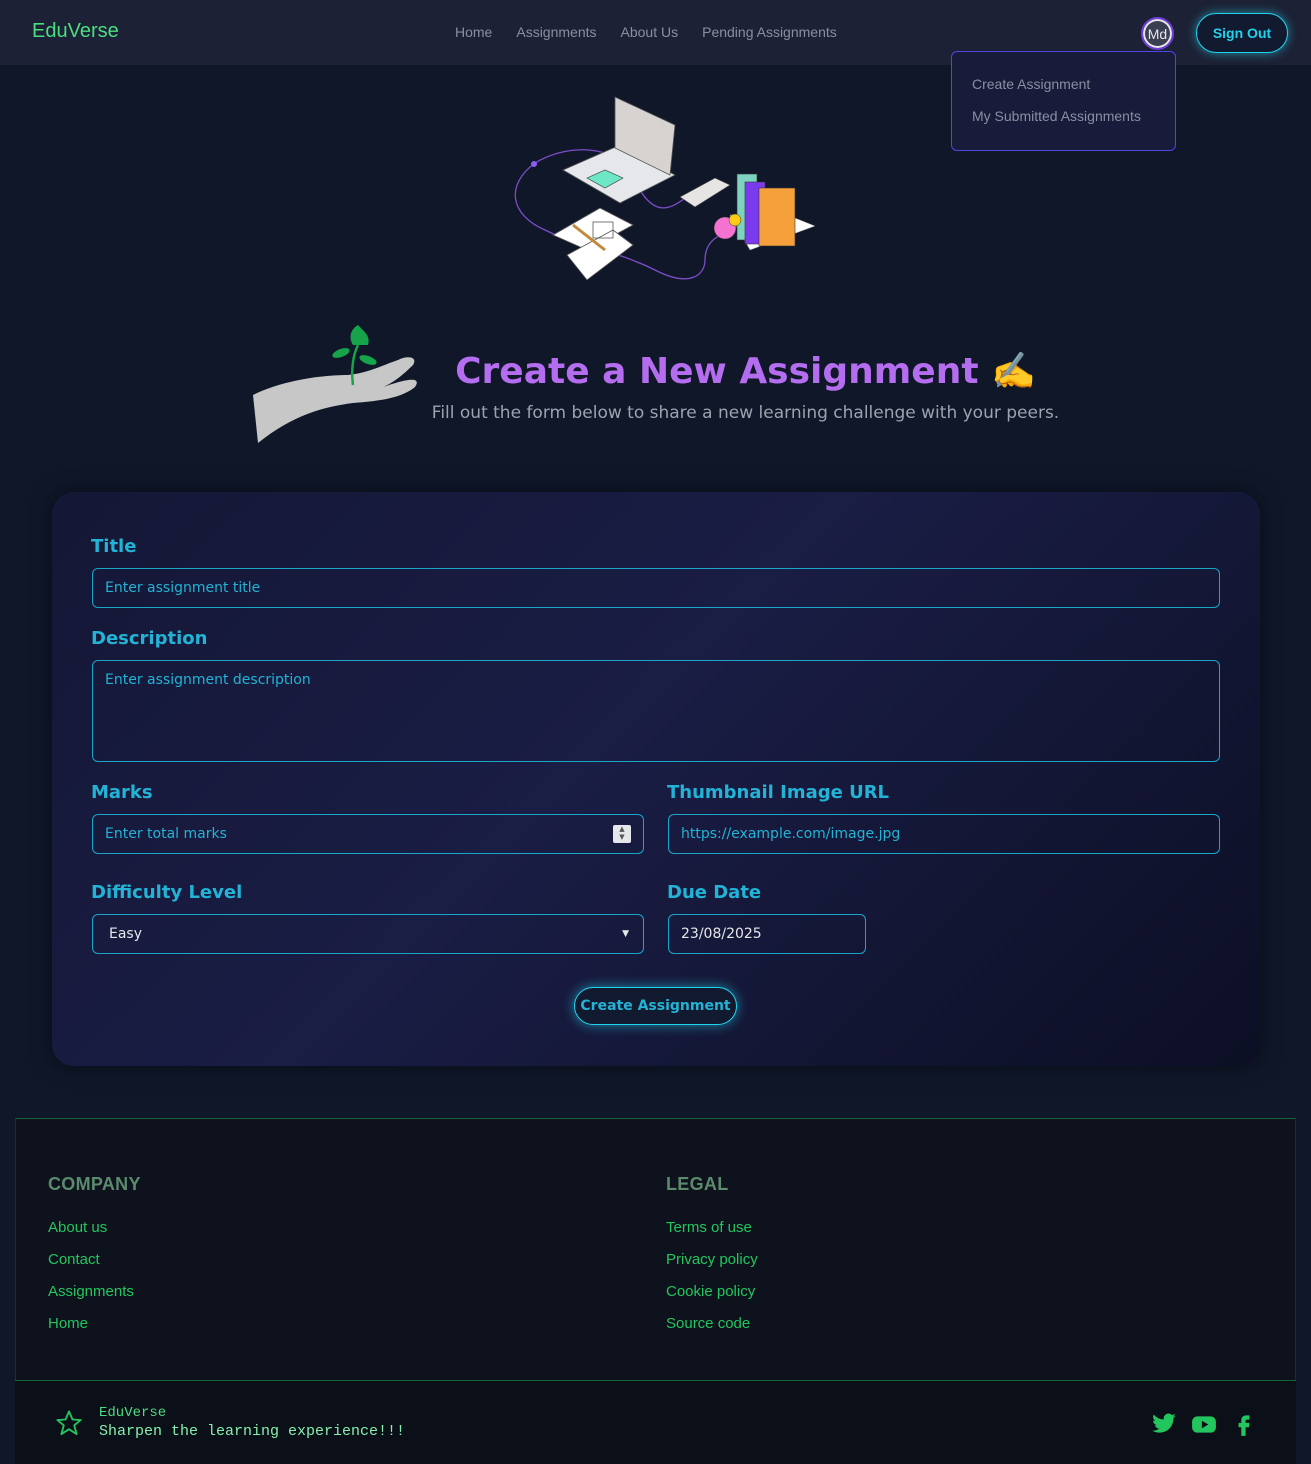  What do you see at coordinates (1242, 33) in the screenshot?
I see `sign-out-button: Sign Out` at bounding box center [1242, 33].